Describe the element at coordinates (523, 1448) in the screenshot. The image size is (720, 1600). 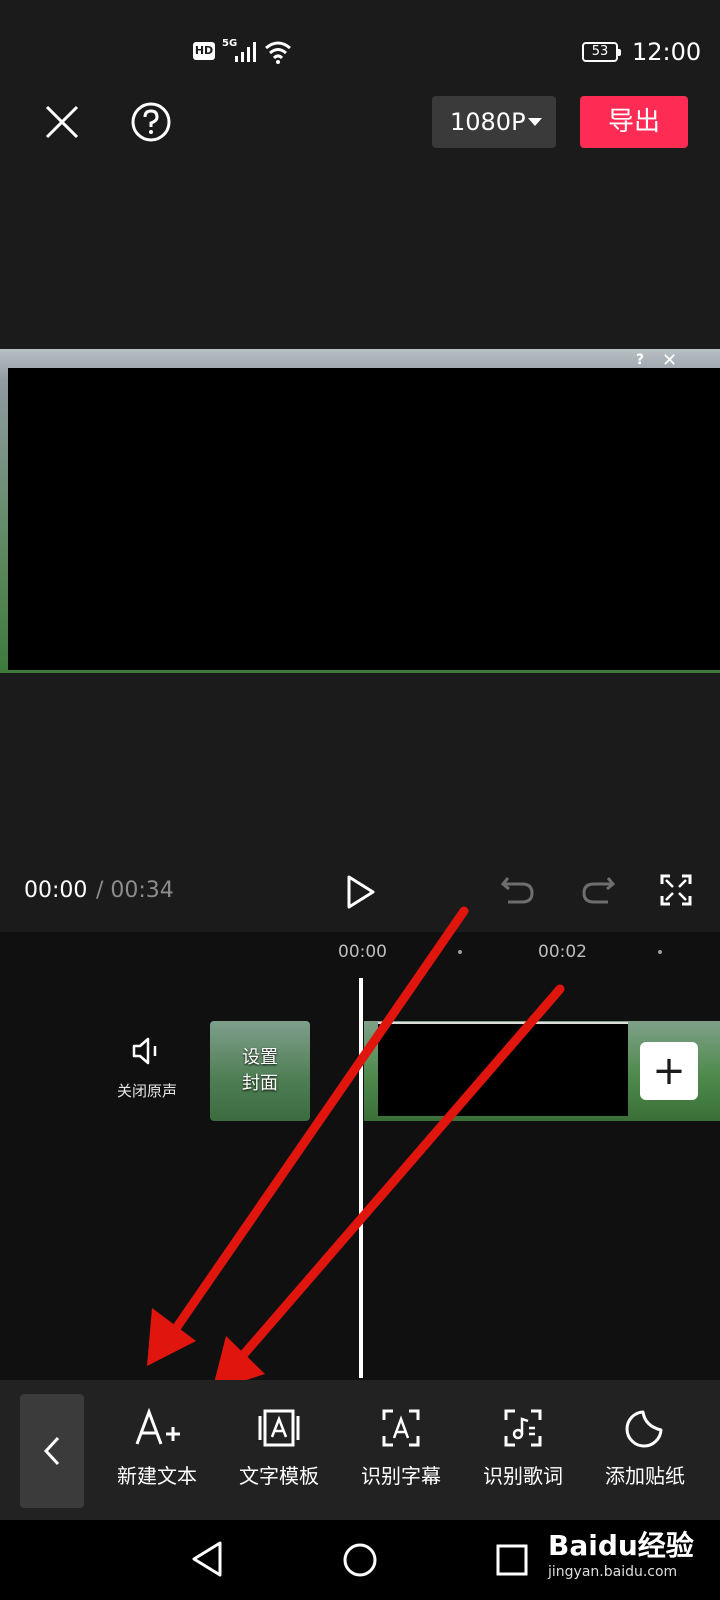
I see `recognize-lyrics-button: 识别歌词` at that location.